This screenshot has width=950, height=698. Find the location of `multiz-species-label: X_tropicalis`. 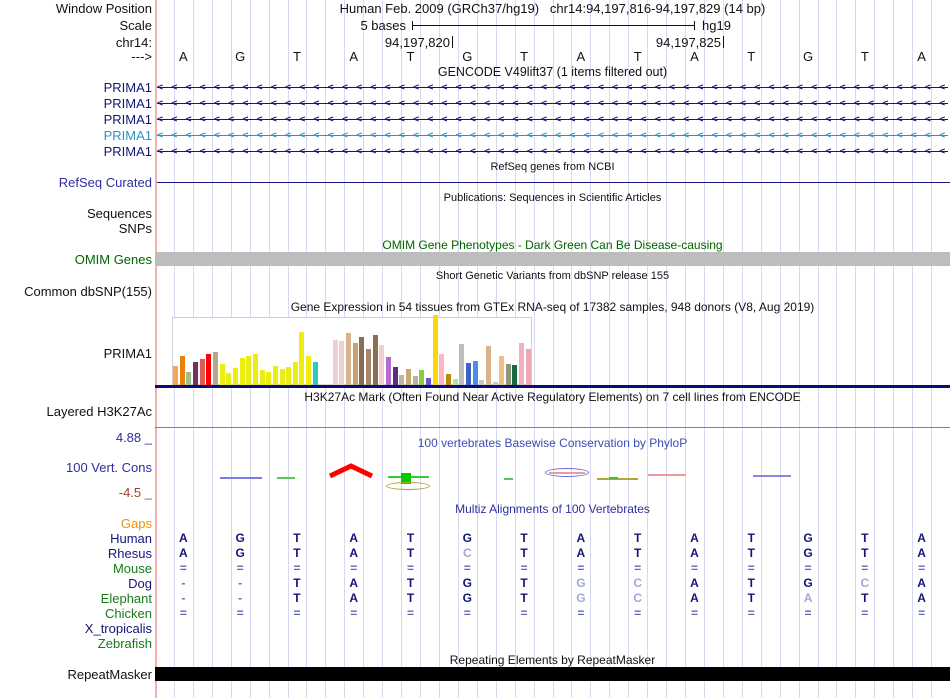

multiz-species-label: X_tropicalis is located at coordinates (76, 628).